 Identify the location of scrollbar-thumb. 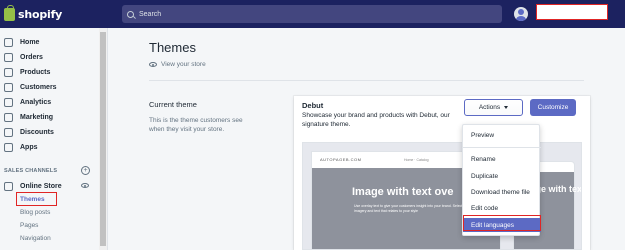
(103, 139).